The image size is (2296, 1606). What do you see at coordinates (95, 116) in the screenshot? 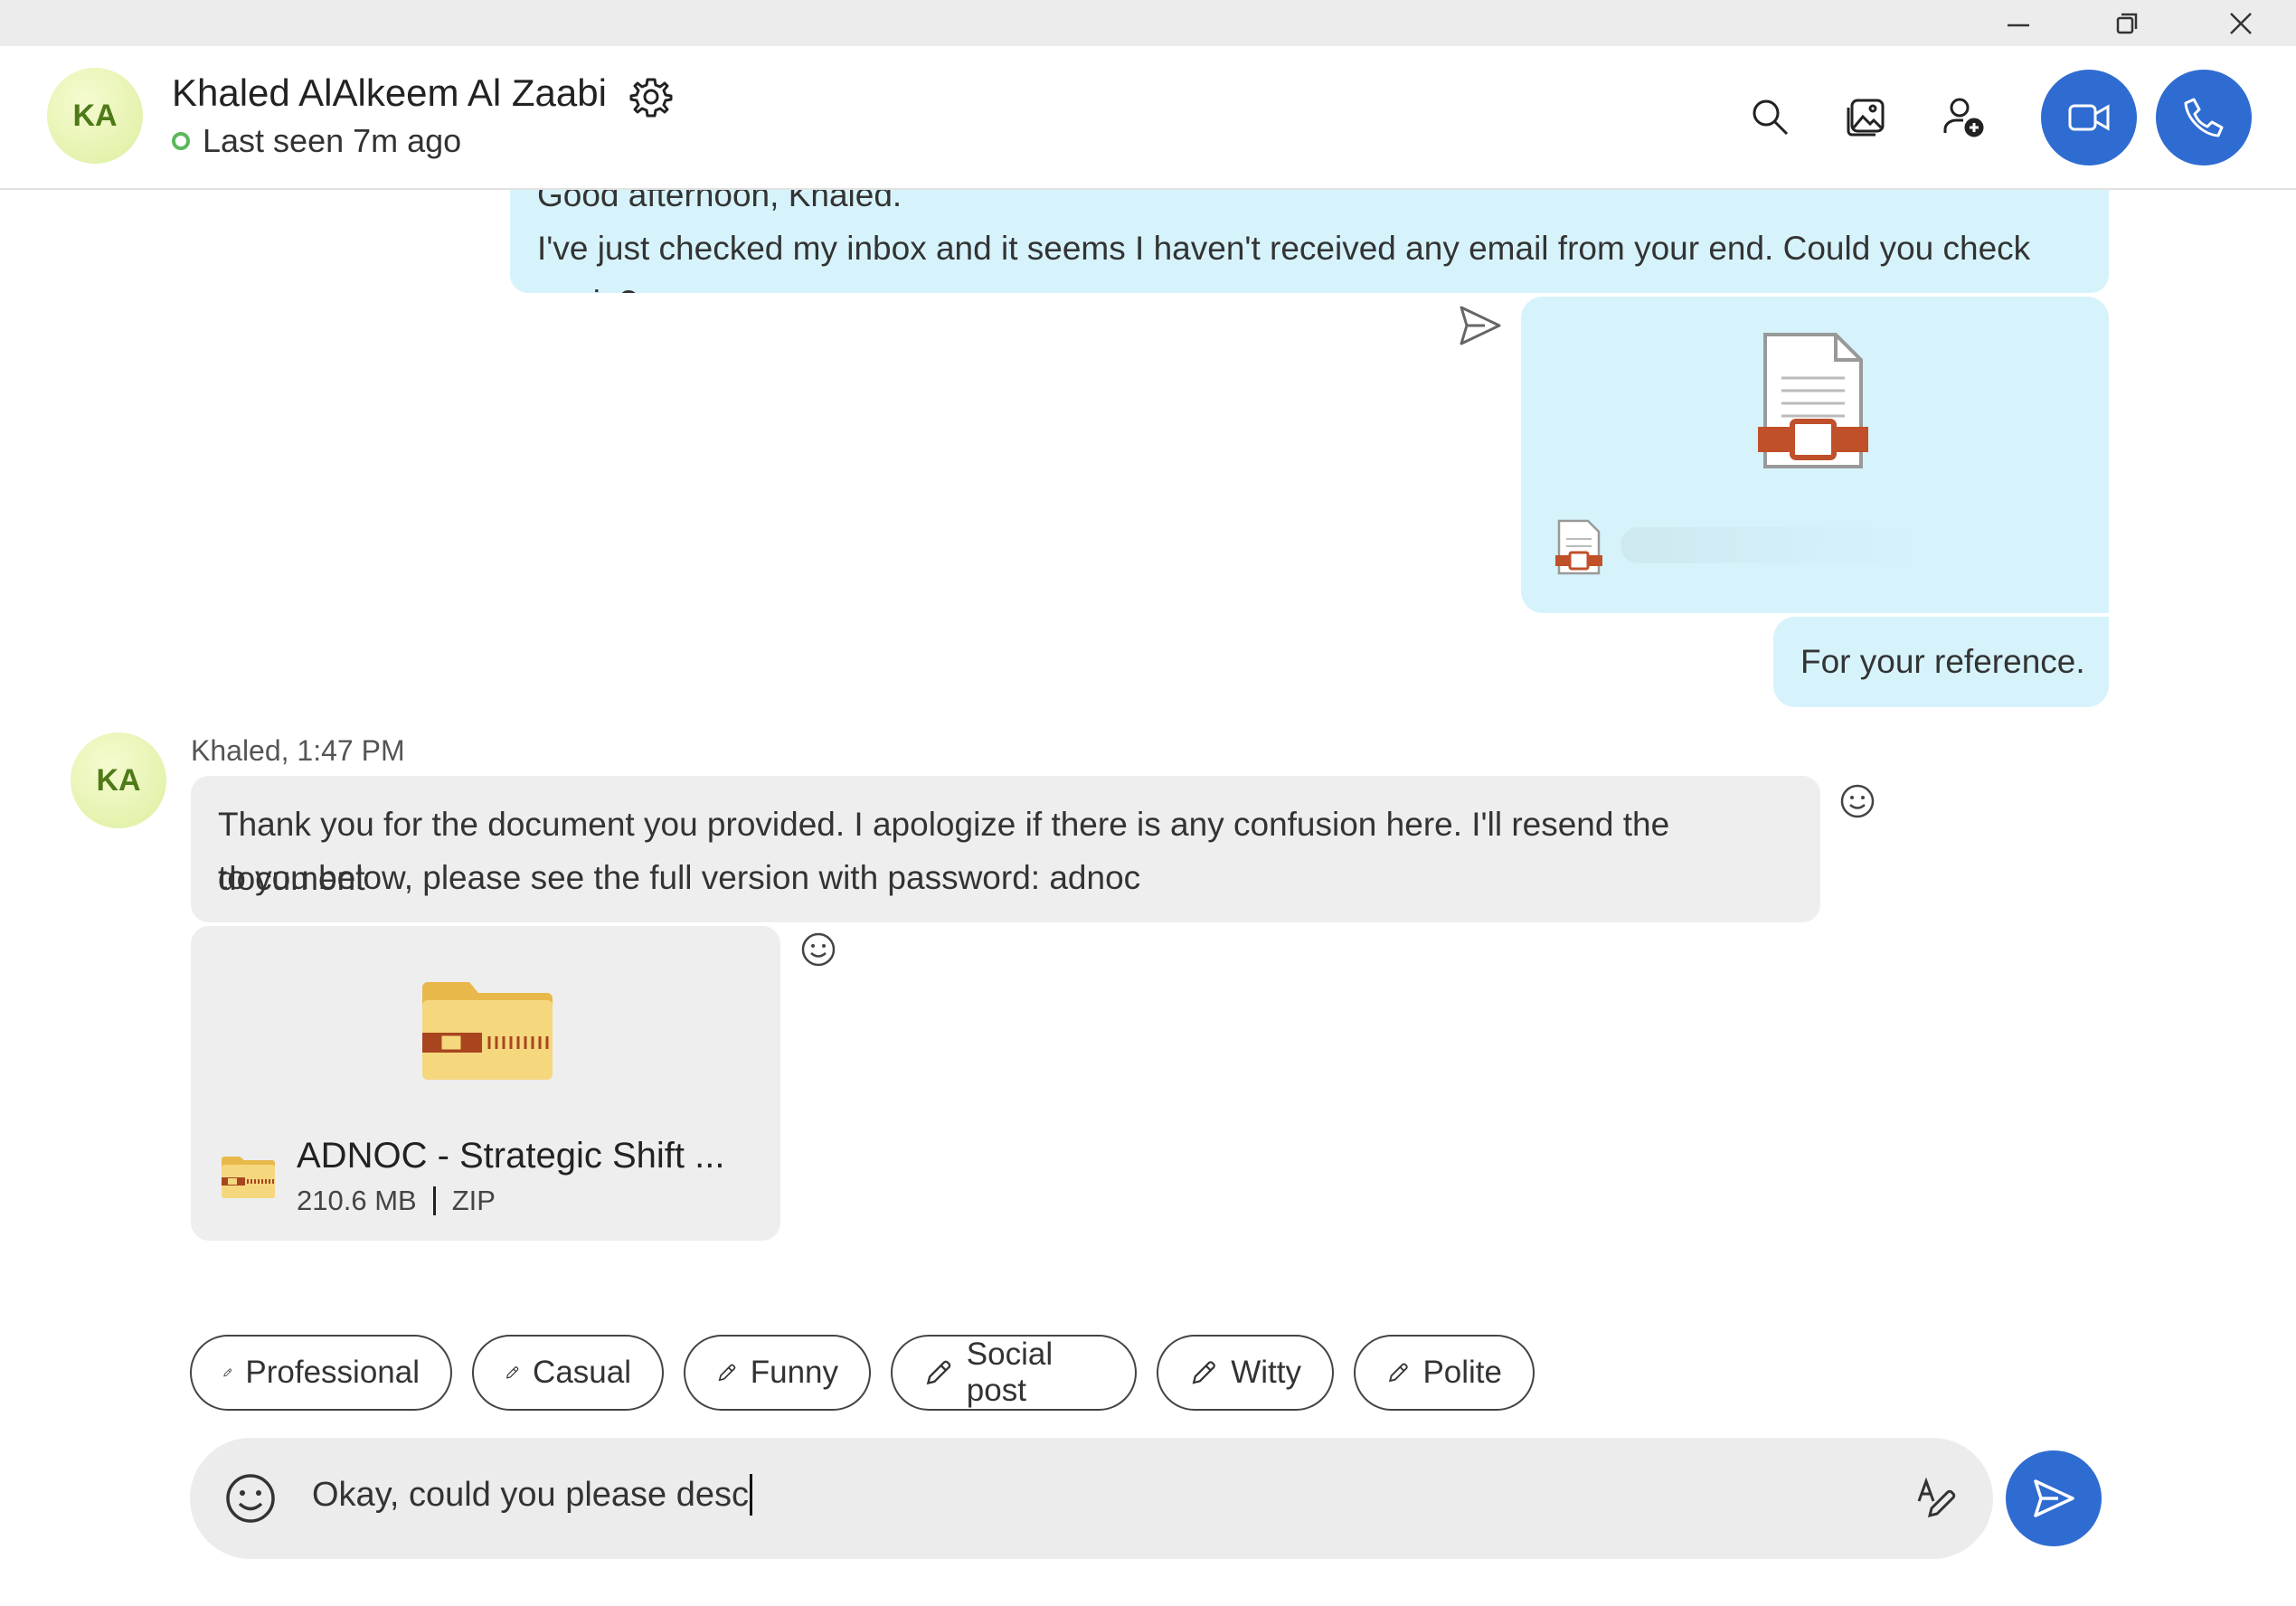
I see `contact-avatar: KA` at bounding box center [95, 116].